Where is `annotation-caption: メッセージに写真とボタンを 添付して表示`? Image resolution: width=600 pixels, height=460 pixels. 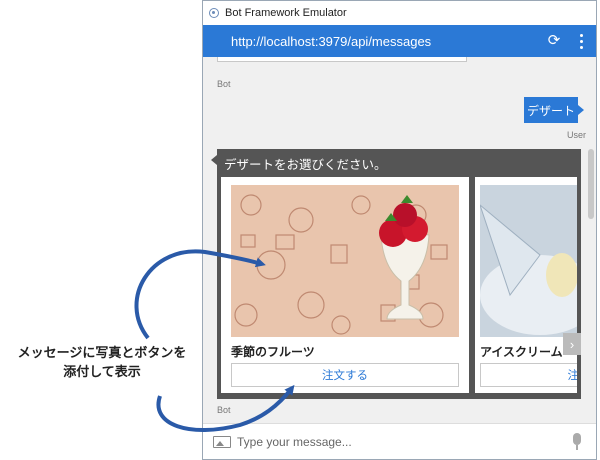 annotation-caption: メッセージに写真とボタンを 添付して表示 is located at coordinates (102, 362).